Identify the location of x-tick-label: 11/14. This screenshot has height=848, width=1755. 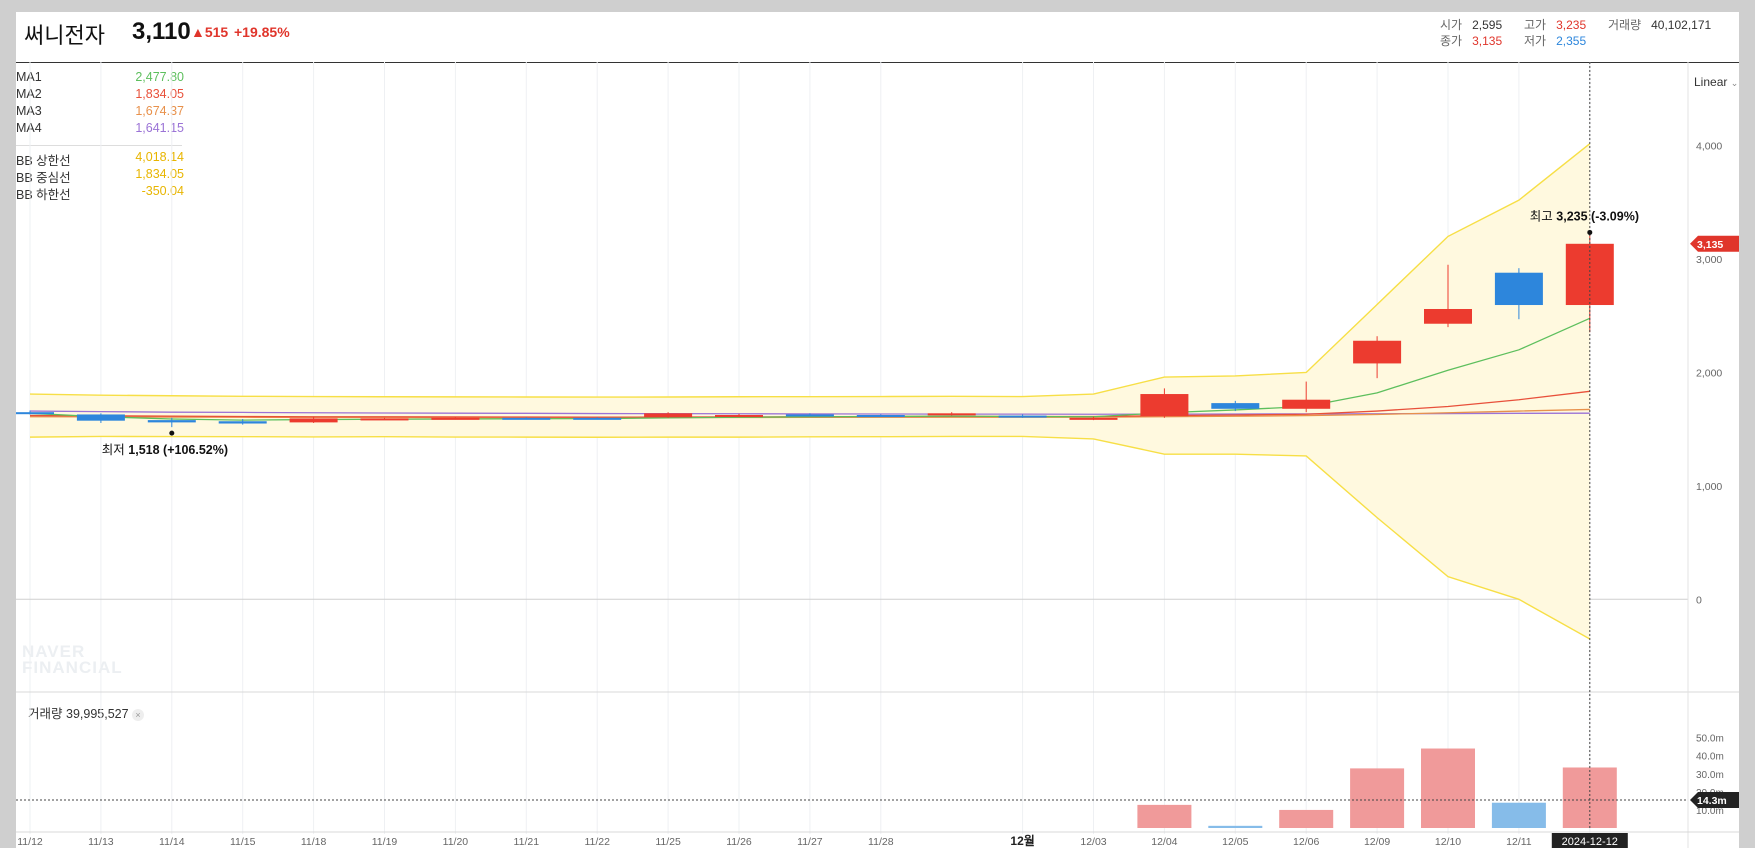
(172, 842).